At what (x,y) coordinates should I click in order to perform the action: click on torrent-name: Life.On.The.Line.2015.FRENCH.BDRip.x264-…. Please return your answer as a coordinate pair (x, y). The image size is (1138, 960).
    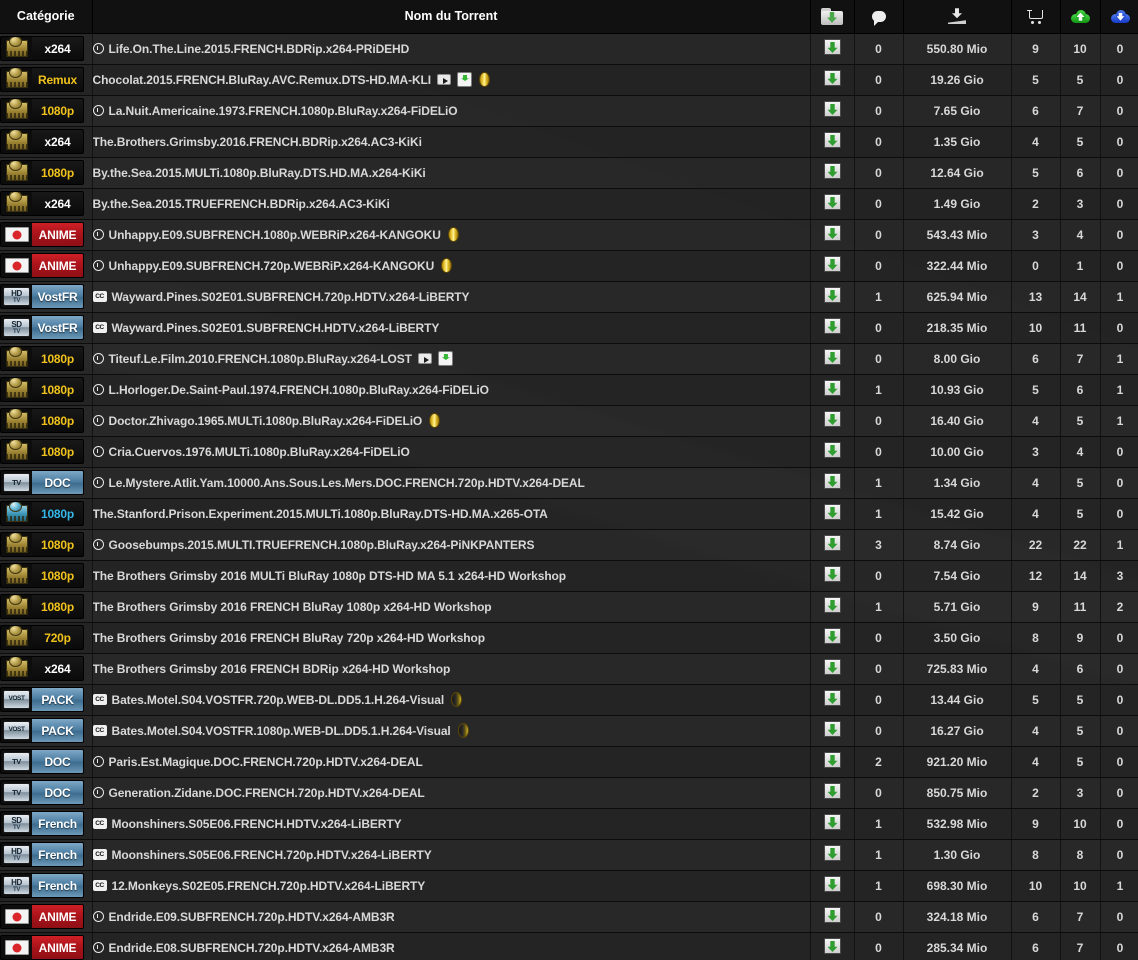
    Looking at the image, I should click on (259, 49).